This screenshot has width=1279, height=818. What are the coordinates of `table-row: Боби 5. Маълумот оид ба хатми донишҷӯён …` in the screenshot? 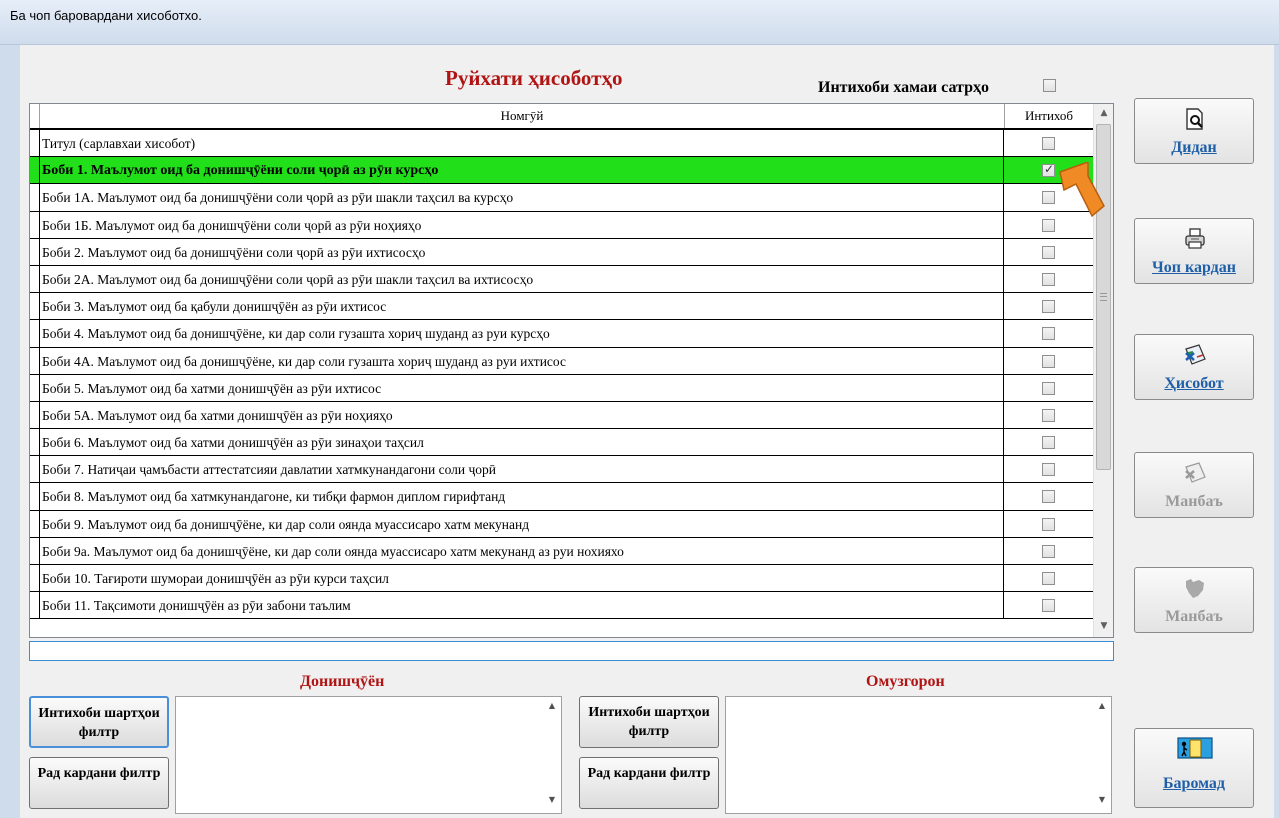 It's located at (562, 388).